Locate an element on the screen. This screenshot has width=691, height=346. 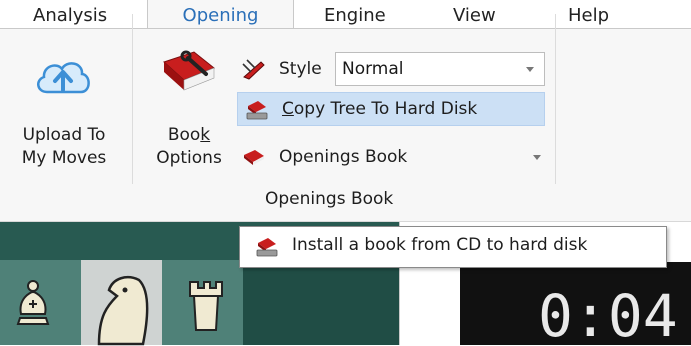
tab-help-label: Help is located at coordinates (589, 15).